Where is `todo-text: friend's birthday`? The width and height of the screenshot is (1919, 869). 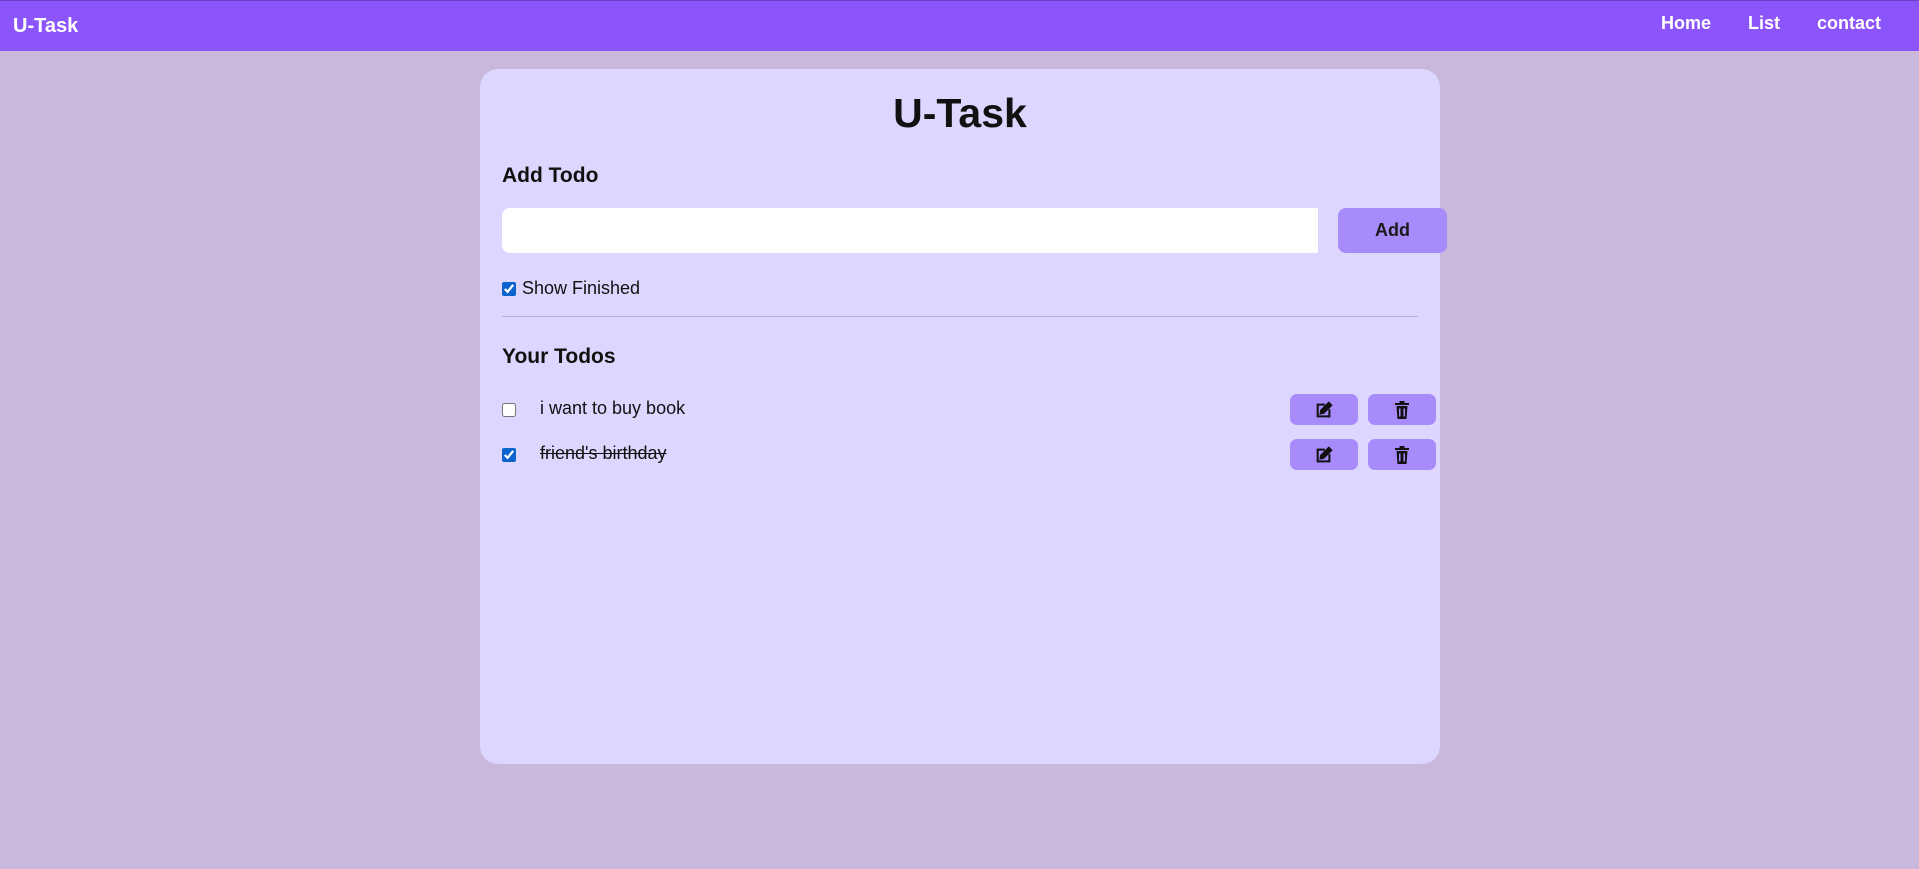 todo-text: friend's birthday is located at coordinates (603, 453).